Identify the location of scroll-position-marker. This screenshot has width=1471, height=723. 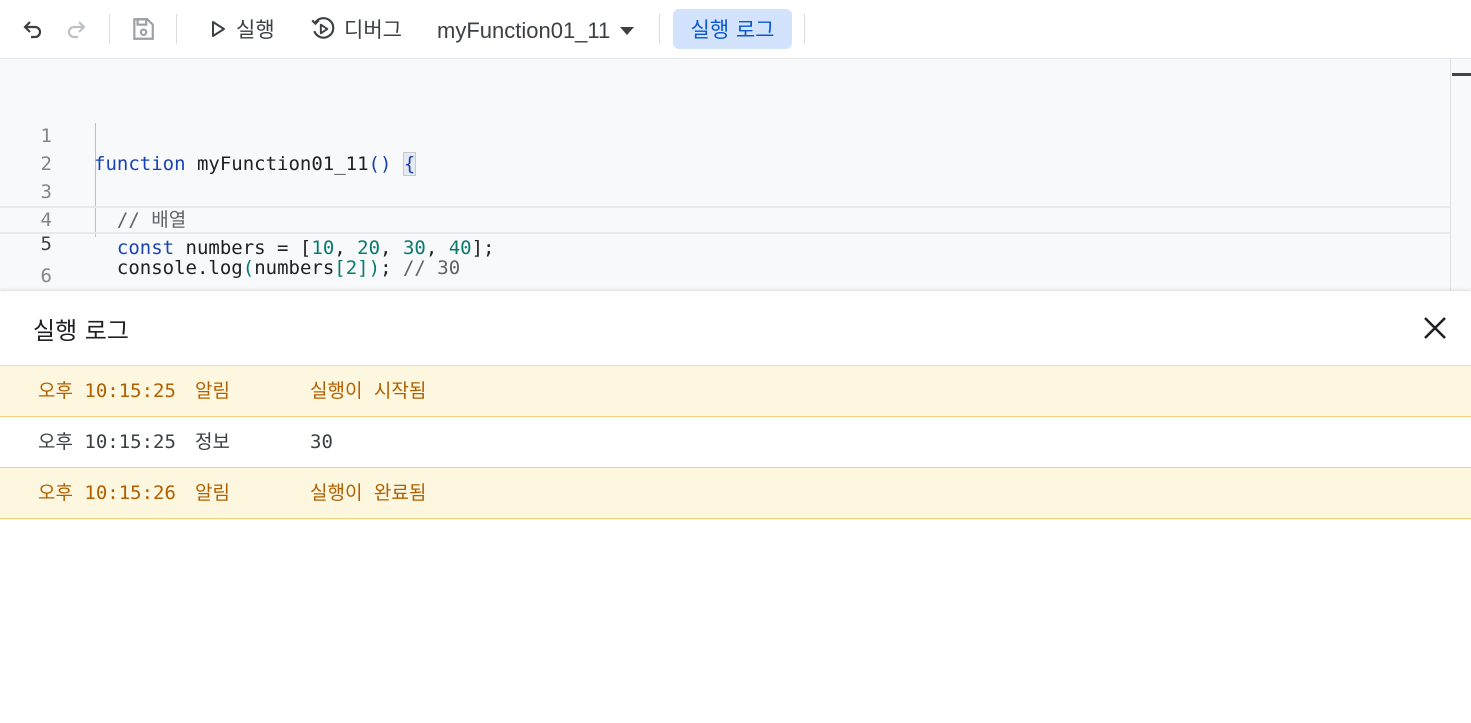
(1461, 74).